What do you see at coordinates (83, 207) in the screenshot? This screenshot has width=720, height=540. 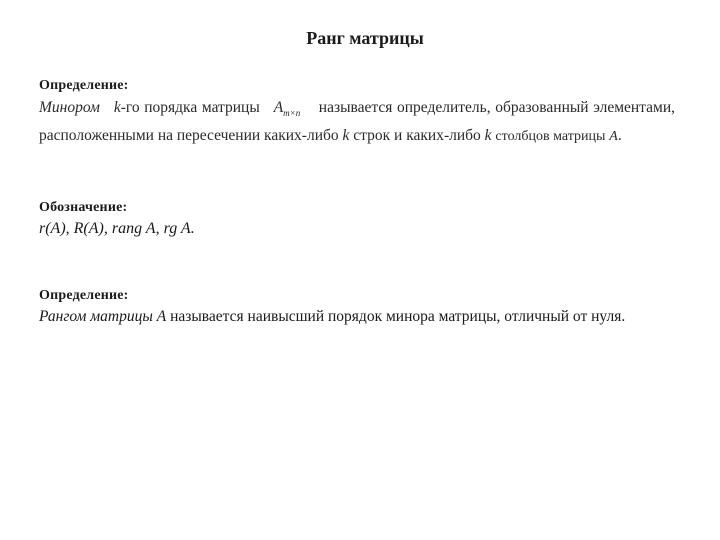 I see `notation-heading: Обозначение:` at bounding box center [83, 207].